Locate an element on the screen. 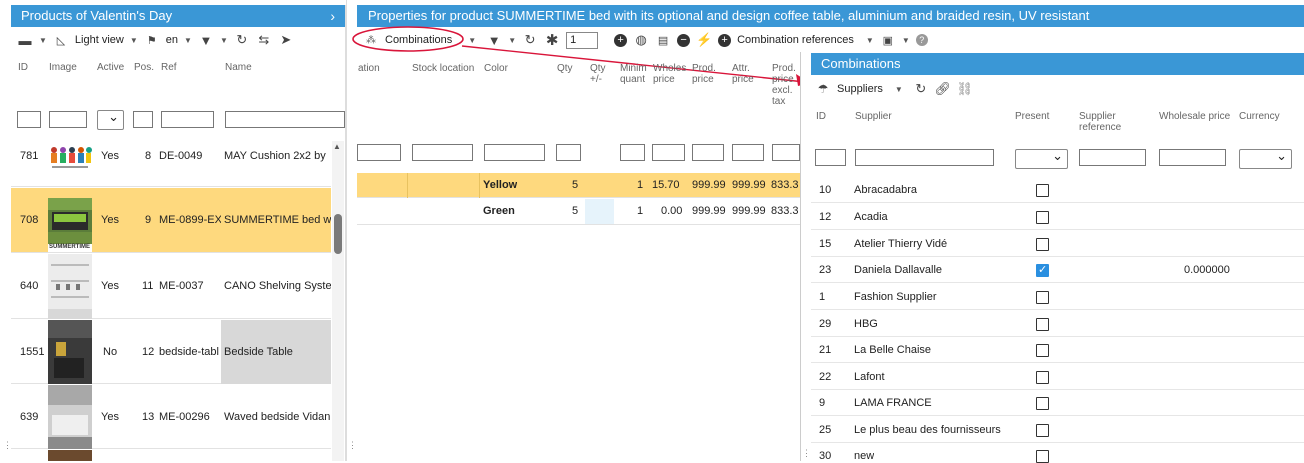 This screenshot has width=1304, height=463. filter-qty-input is located at coordinates (568, 152).